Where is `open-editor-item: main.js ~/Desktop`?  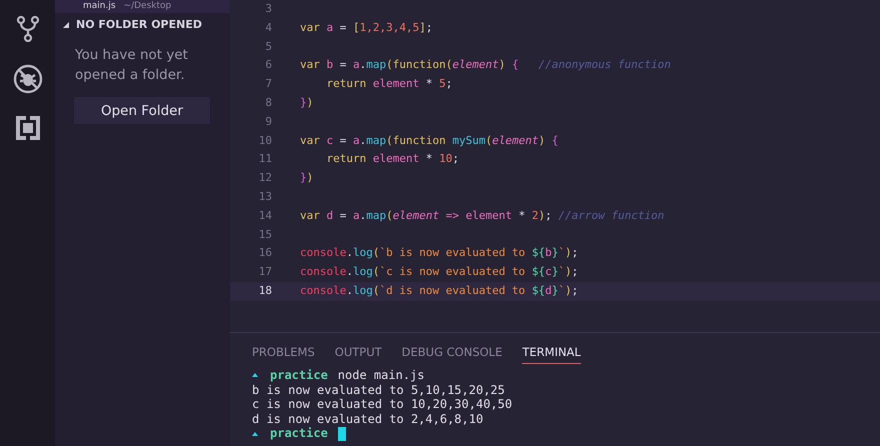 open-editor-item: main.js ~/Desktop is located at coordinates (142, 6).